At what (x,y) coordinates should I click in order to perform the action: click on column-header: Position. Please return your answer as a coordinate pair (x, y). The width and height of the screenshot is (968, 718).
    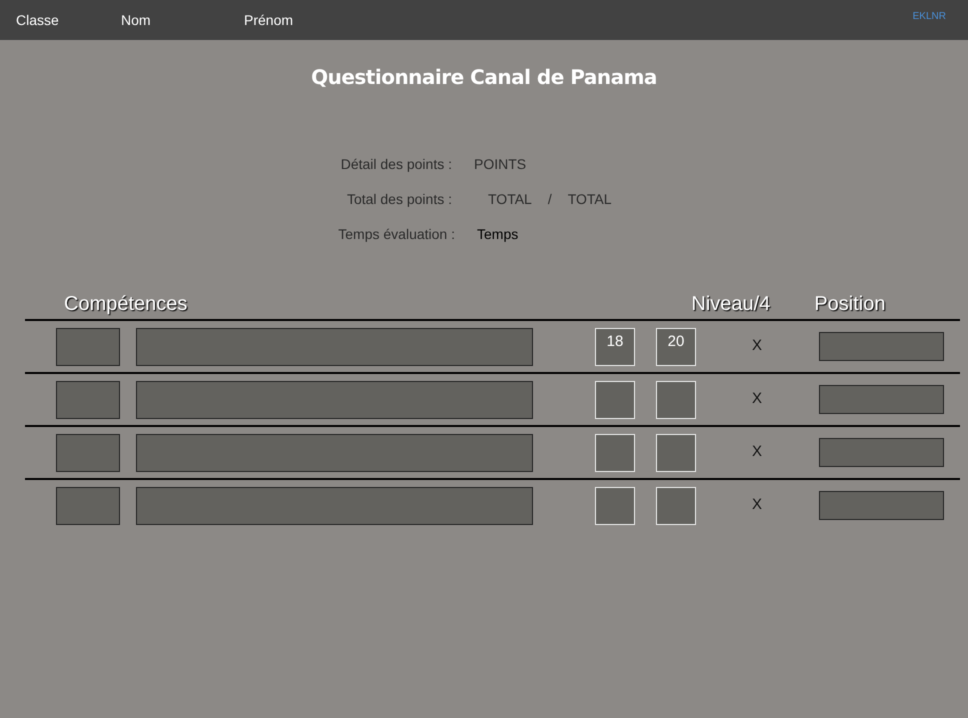
    Looking at the image, I should click on (850, 304).